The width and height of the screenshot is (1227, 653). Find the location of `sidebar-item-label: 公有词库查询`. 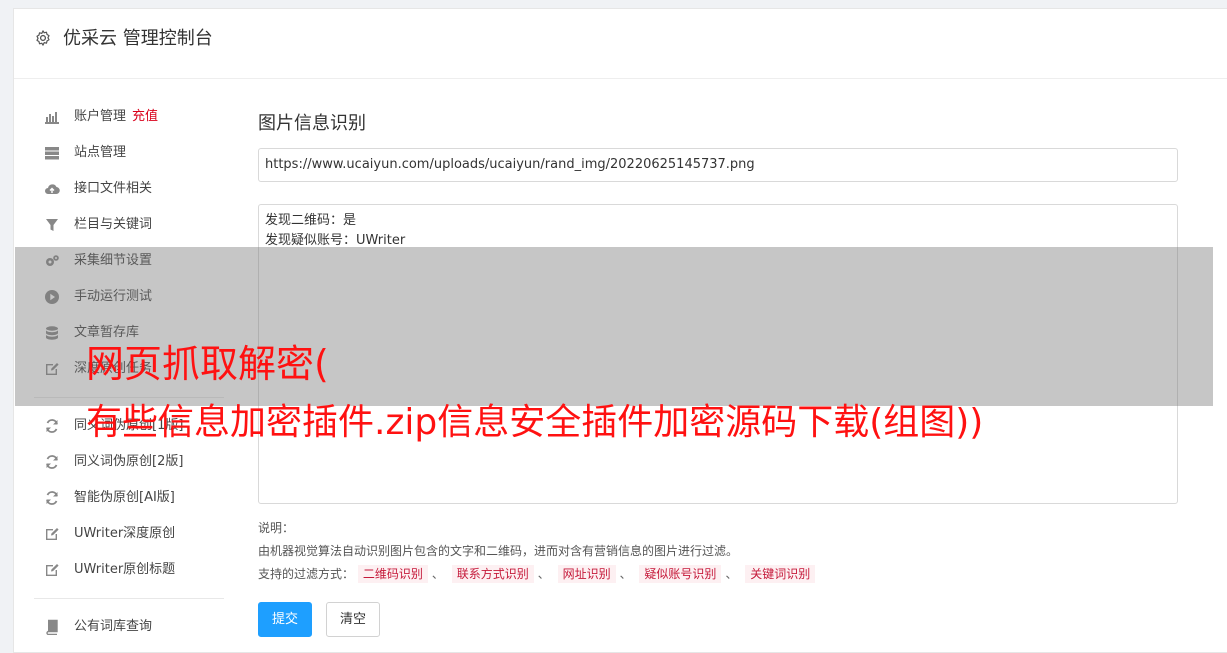

sidebar-item-label: 公有词库查询 is located at coordinates (113, 626).